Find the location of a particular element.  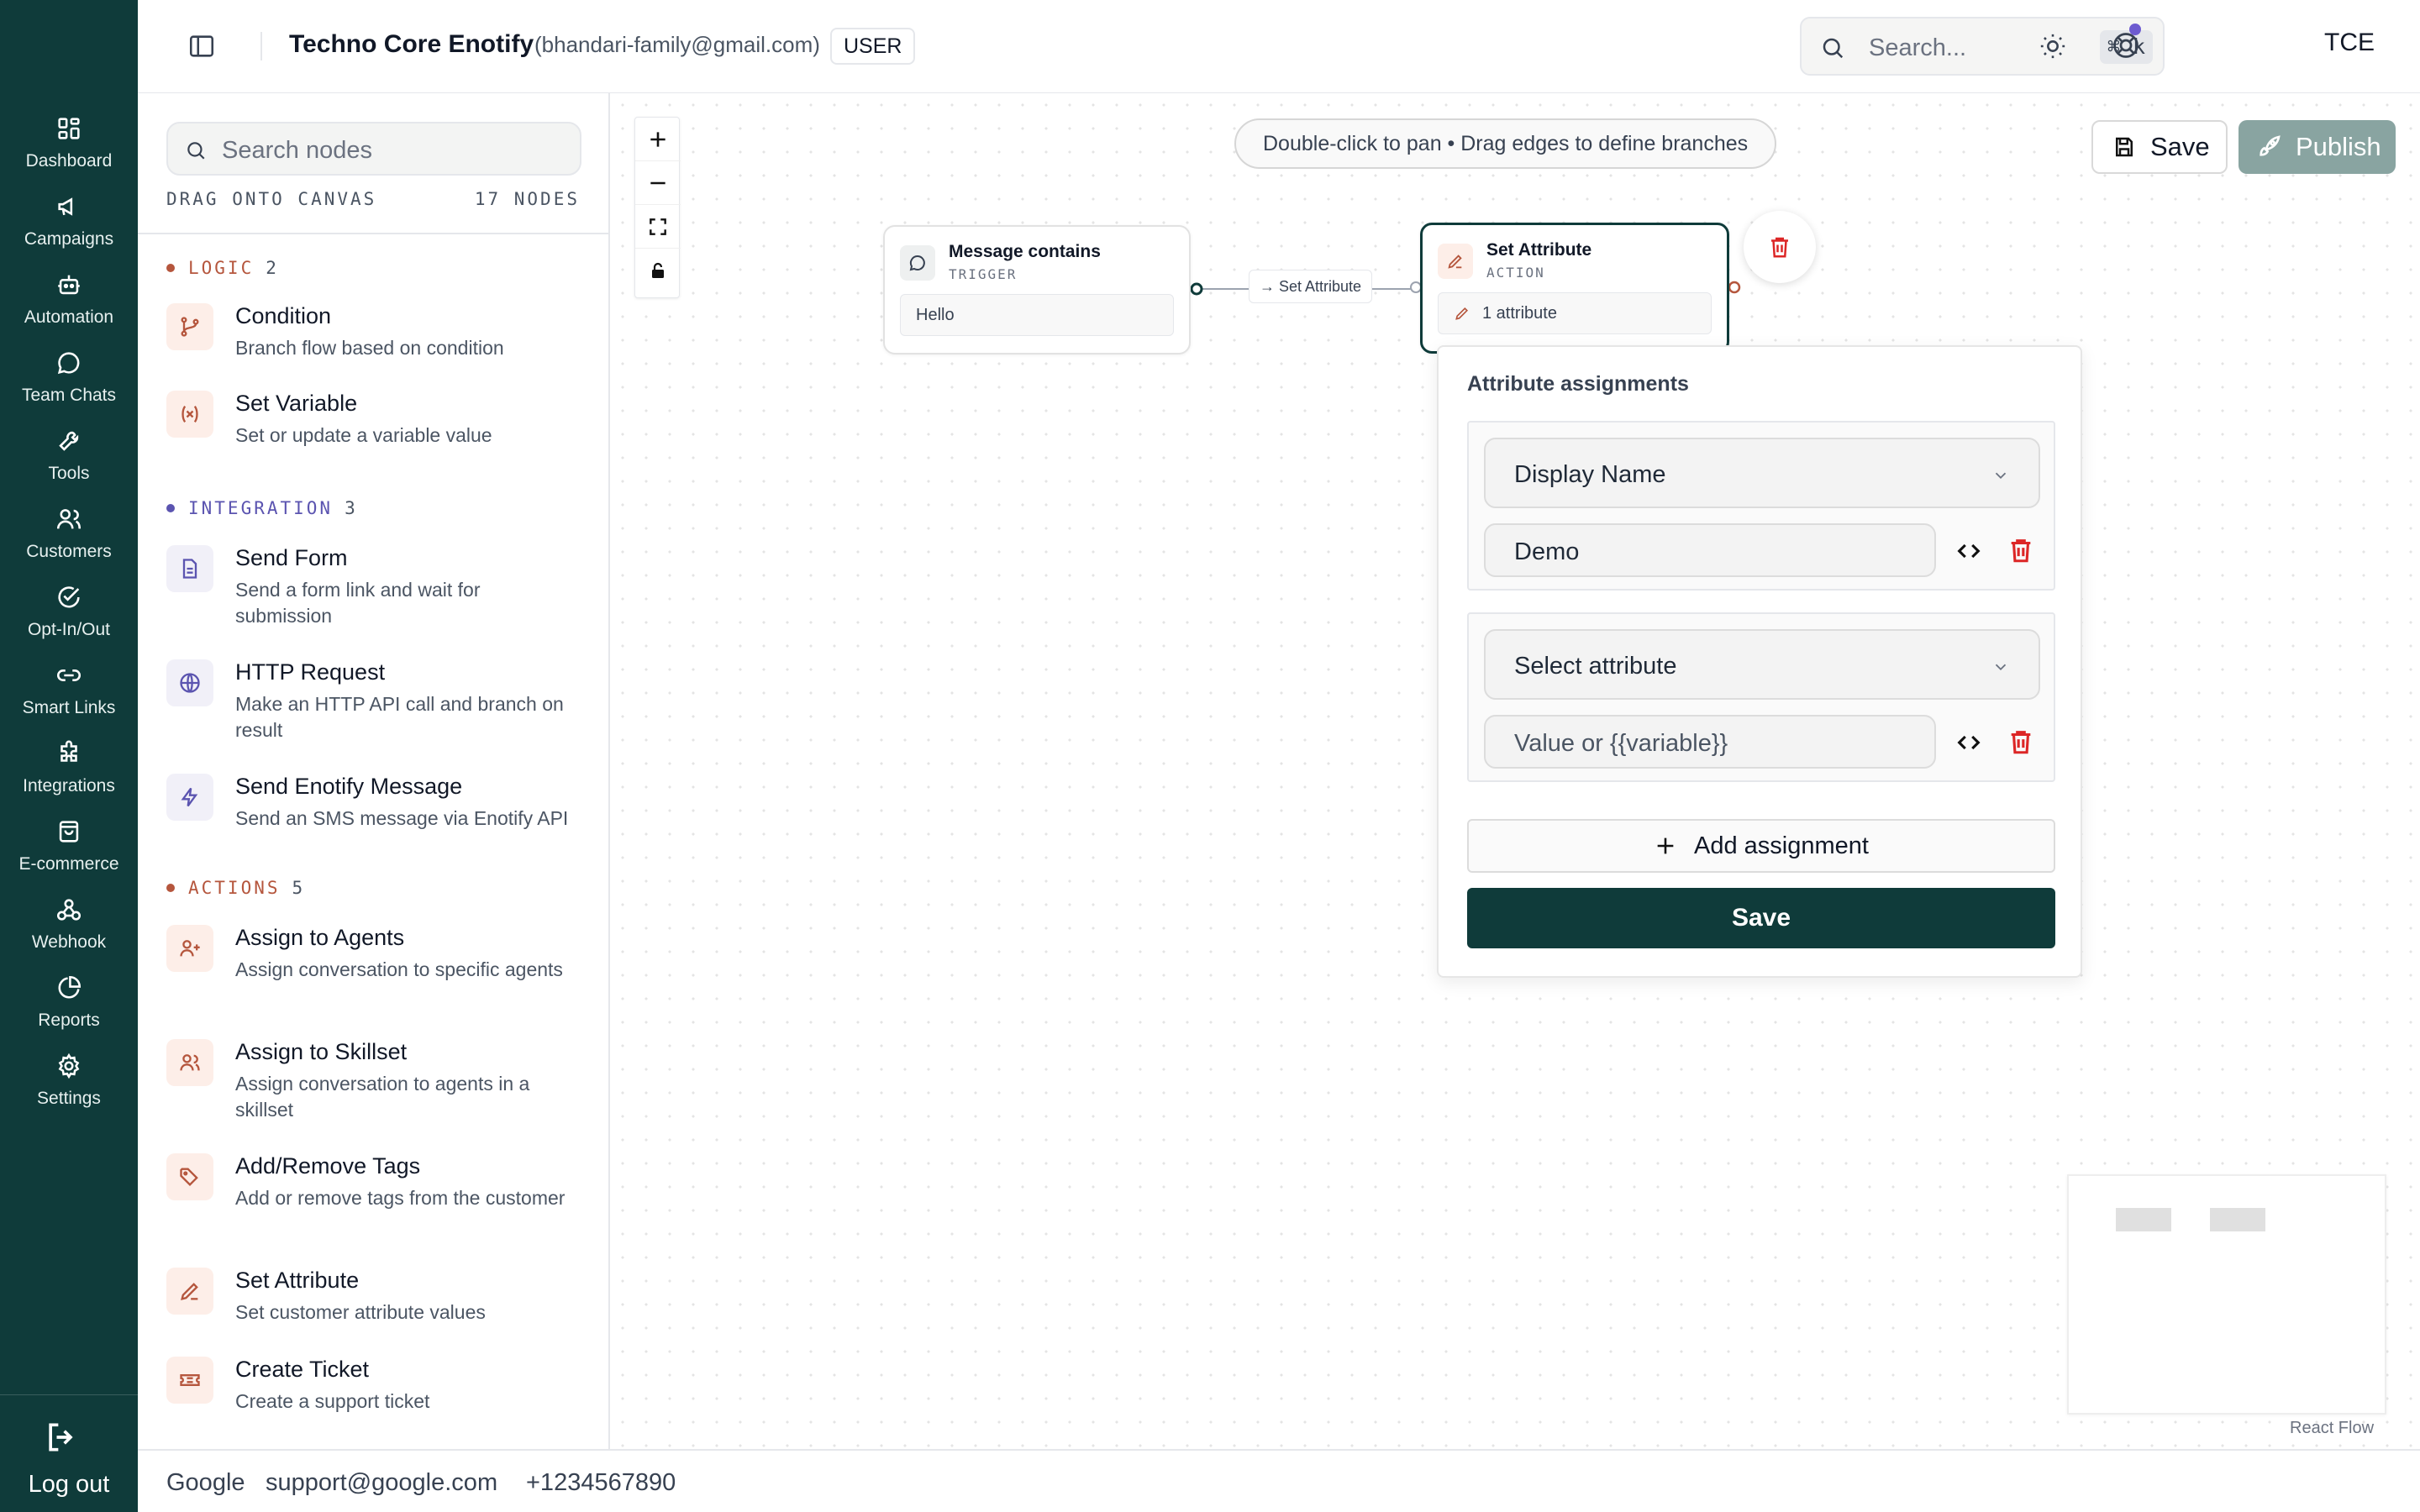

nav-item-opt-in-out: Opt-In/Out is located at coordinates (69, 617).